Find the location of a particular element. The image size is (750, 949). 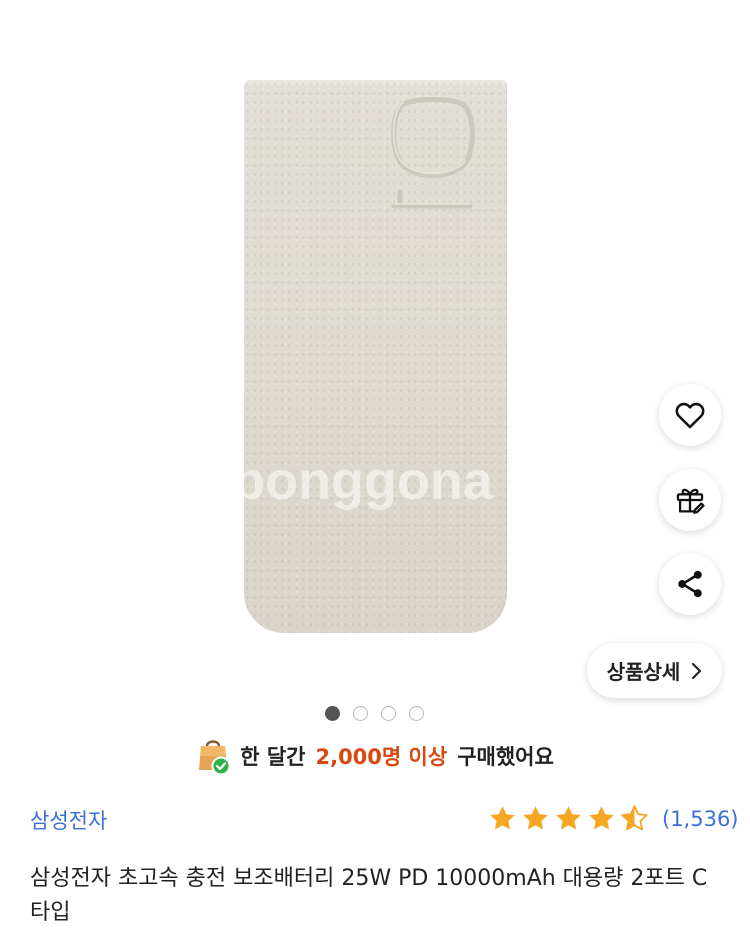

gift-button is located at coordinates (690, 500).